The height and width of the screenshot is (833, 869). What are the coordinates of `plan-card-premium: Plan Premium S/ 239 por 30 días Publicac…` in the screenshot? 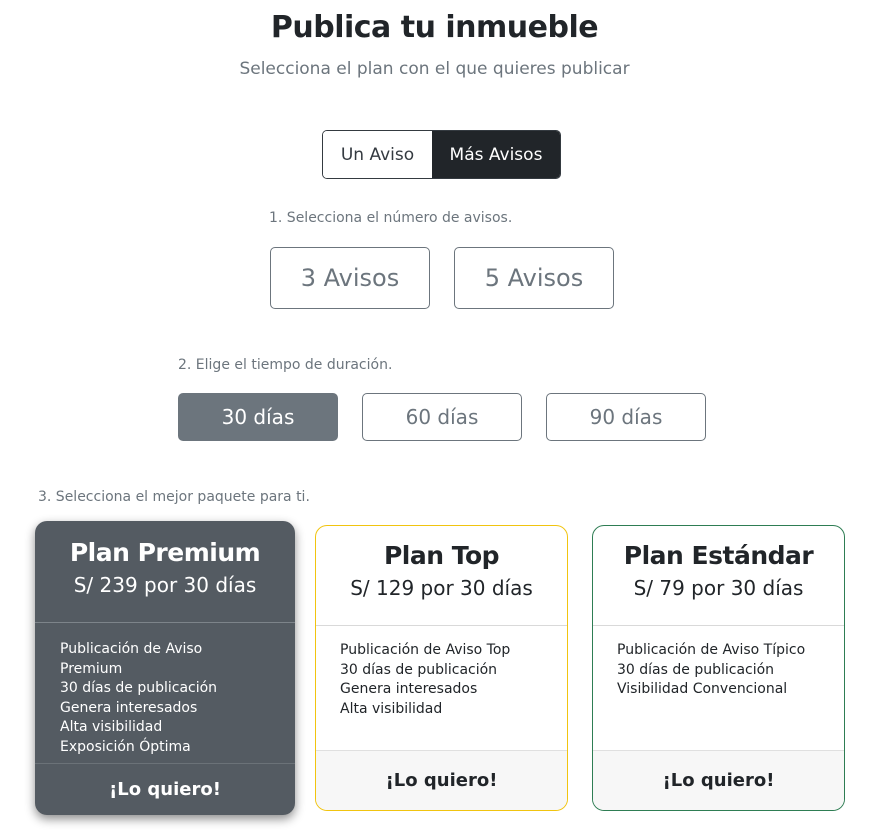 It's located at (165, 668).